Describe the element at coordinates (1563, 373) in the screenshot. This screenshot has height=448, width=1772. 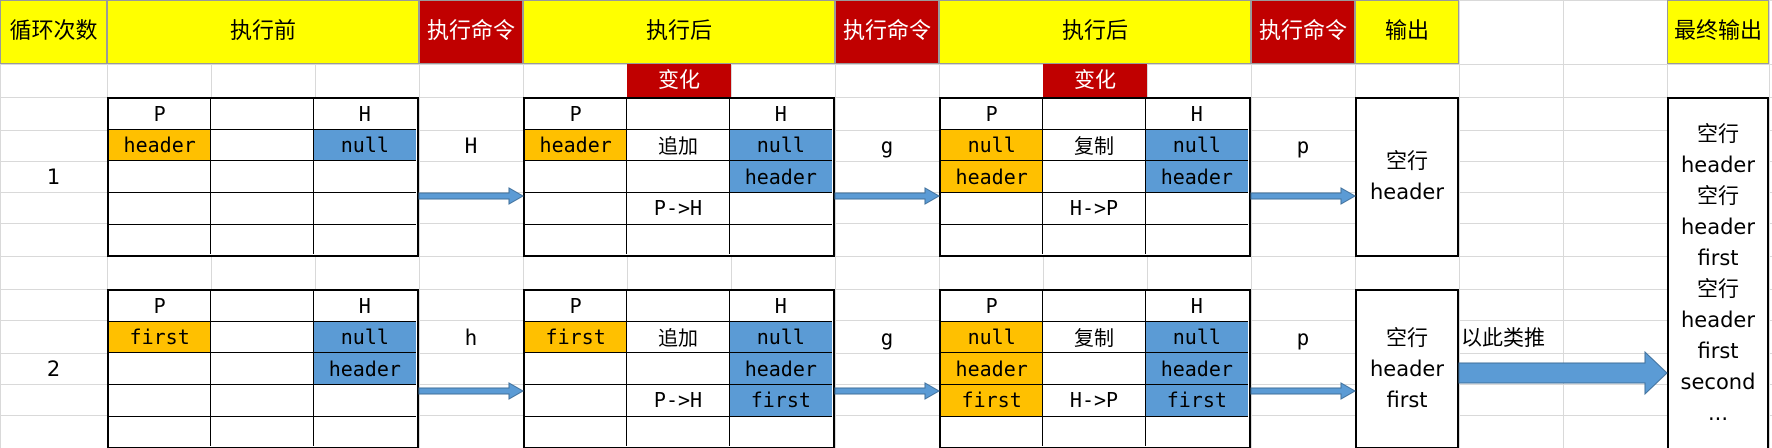
I see `and-so-on-arrow` at that location.